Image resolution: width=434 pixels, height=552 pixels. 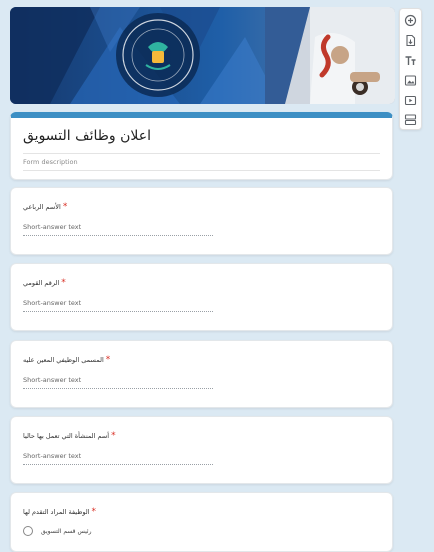 I want to click on add-title-icon, so click(x=410, y=60).